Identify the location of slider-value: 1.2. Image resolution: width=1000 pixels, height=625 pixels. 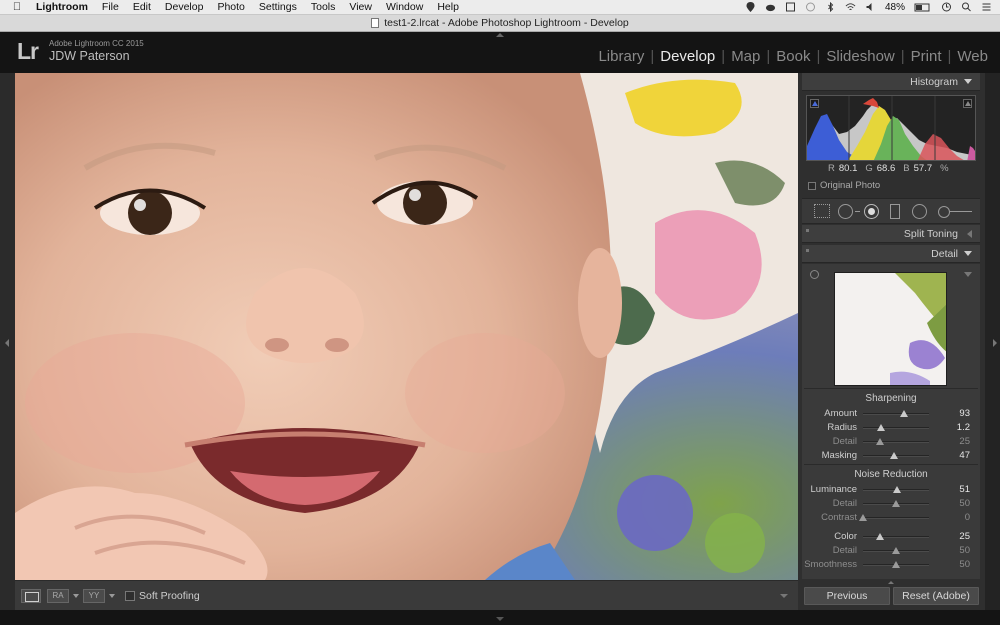
(963, 427).